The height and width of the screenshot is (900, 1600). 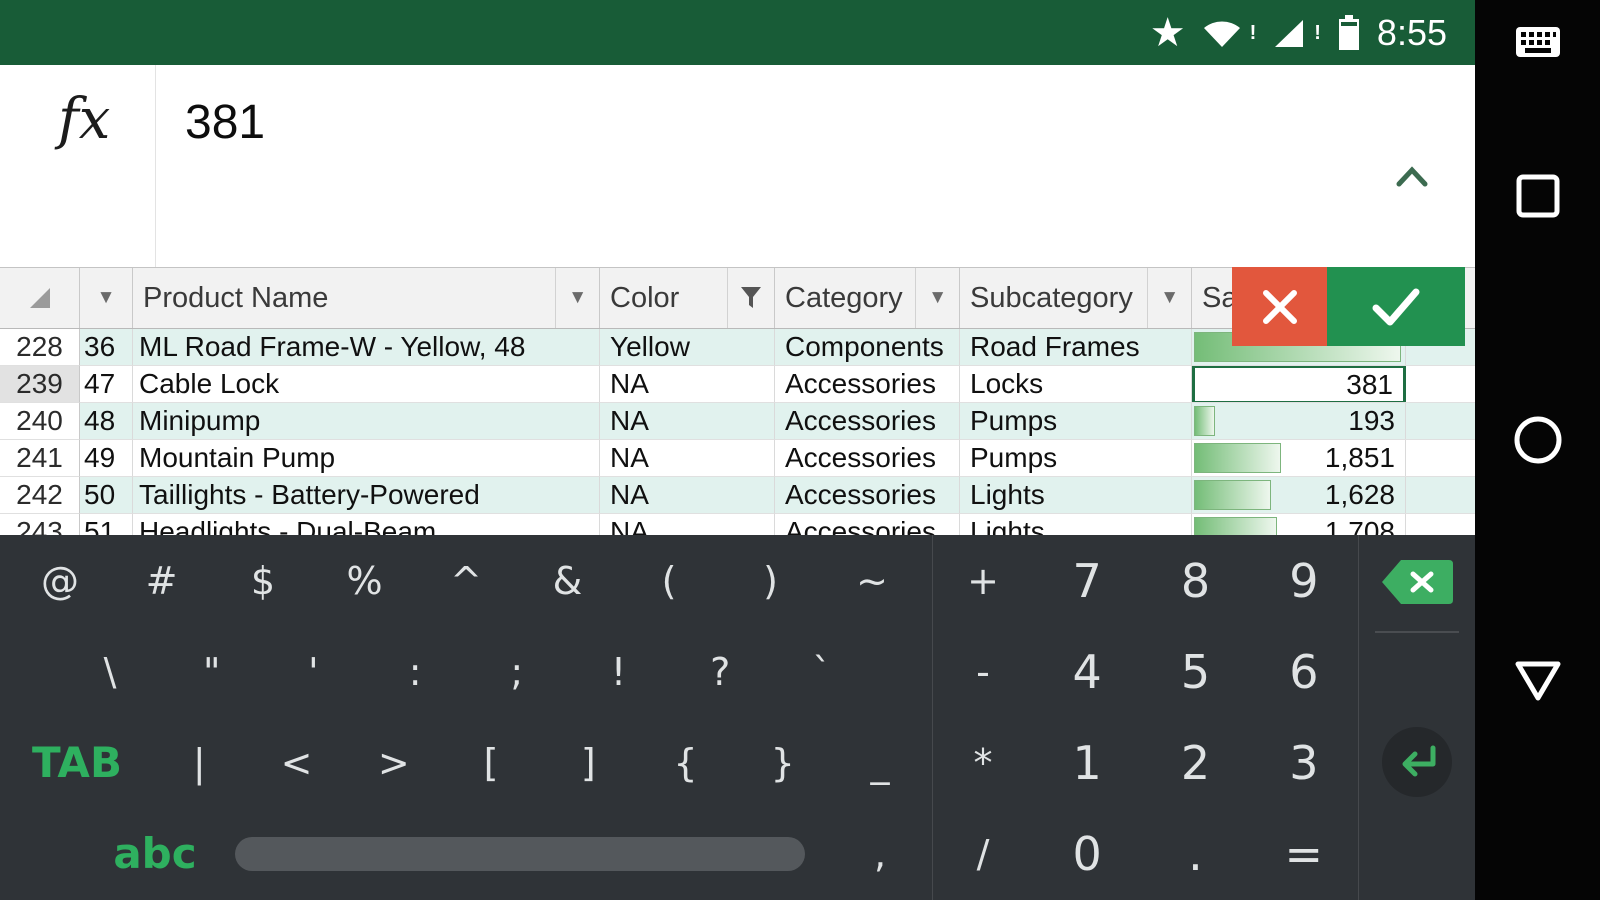 What do you see at coordinates (1195, 671) in the screenshot?
I see `key-5: 5` at bounding box center [1195, 671].